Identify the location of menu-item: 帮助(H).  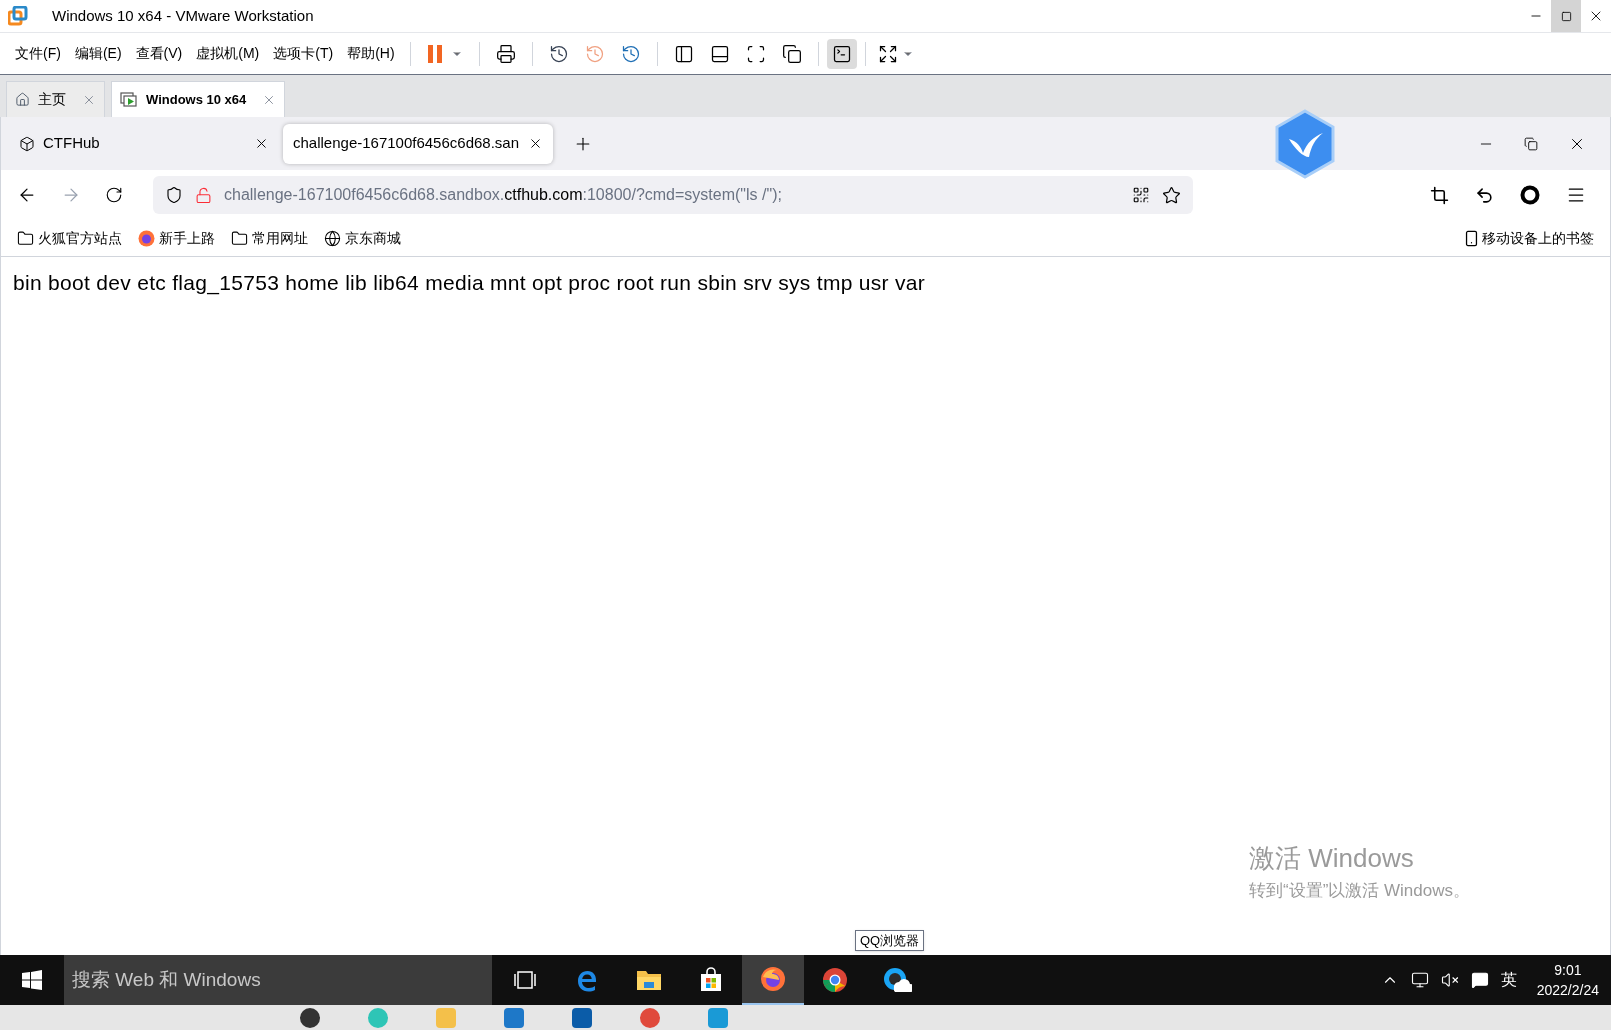
(371, 53).